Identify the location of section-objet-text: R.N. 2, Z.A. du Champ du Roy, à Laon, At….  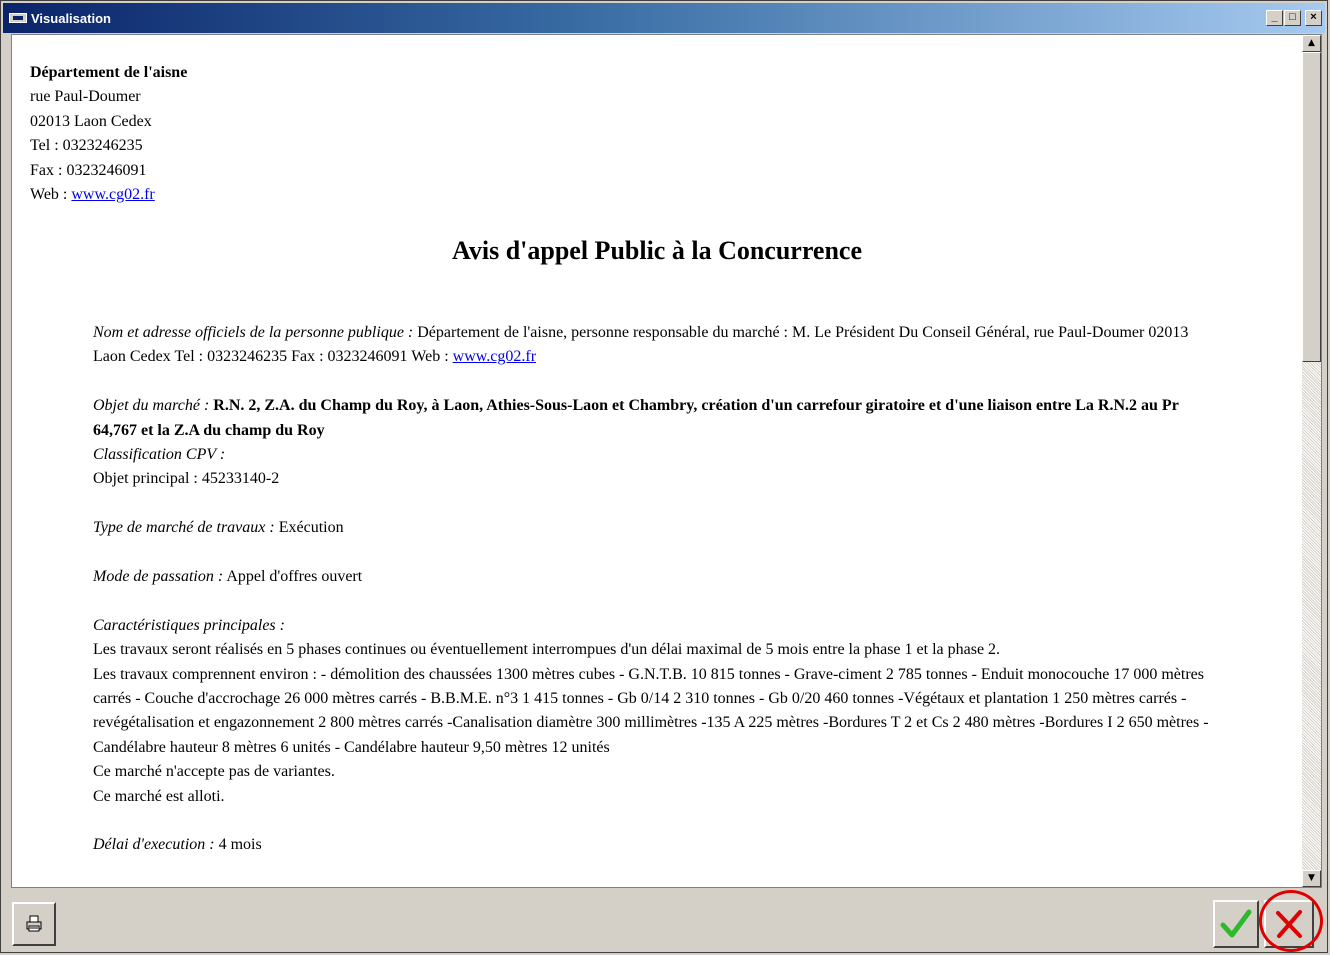
(636, 418).